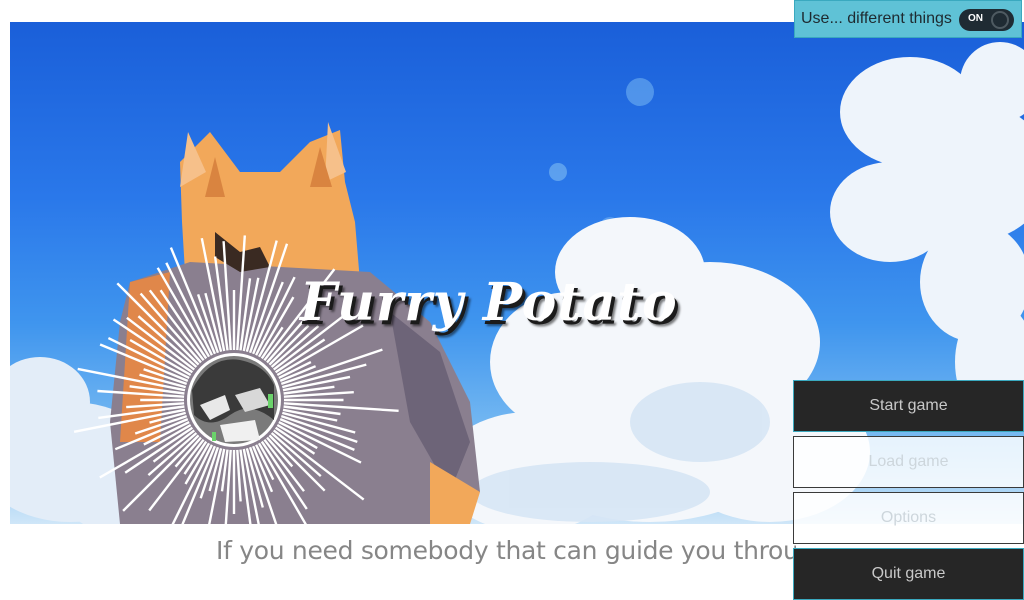 The image size is (1024, 600). Describe the element at coordinates (489, 302) in the screenshot. I see `game-title: Furry Potato` at that location.